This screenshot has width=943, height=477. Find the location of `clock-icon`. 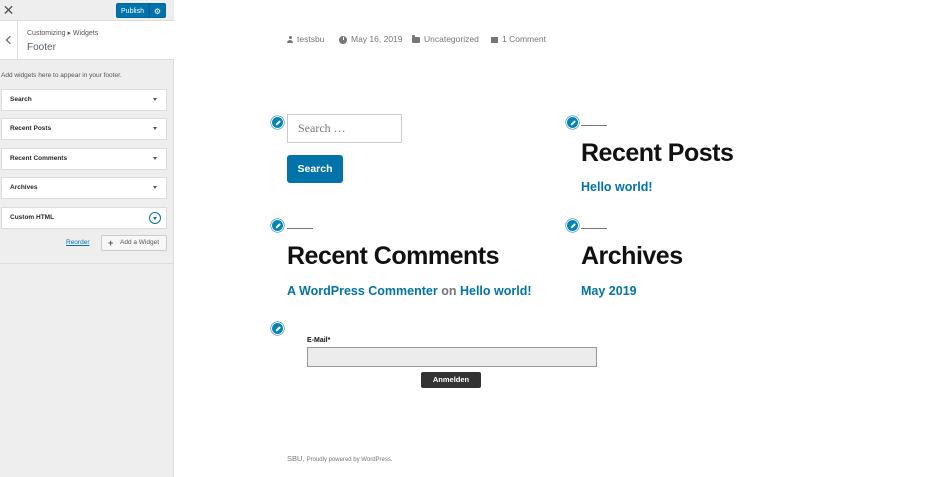

clock-icon is located at coordinates (343, 39).